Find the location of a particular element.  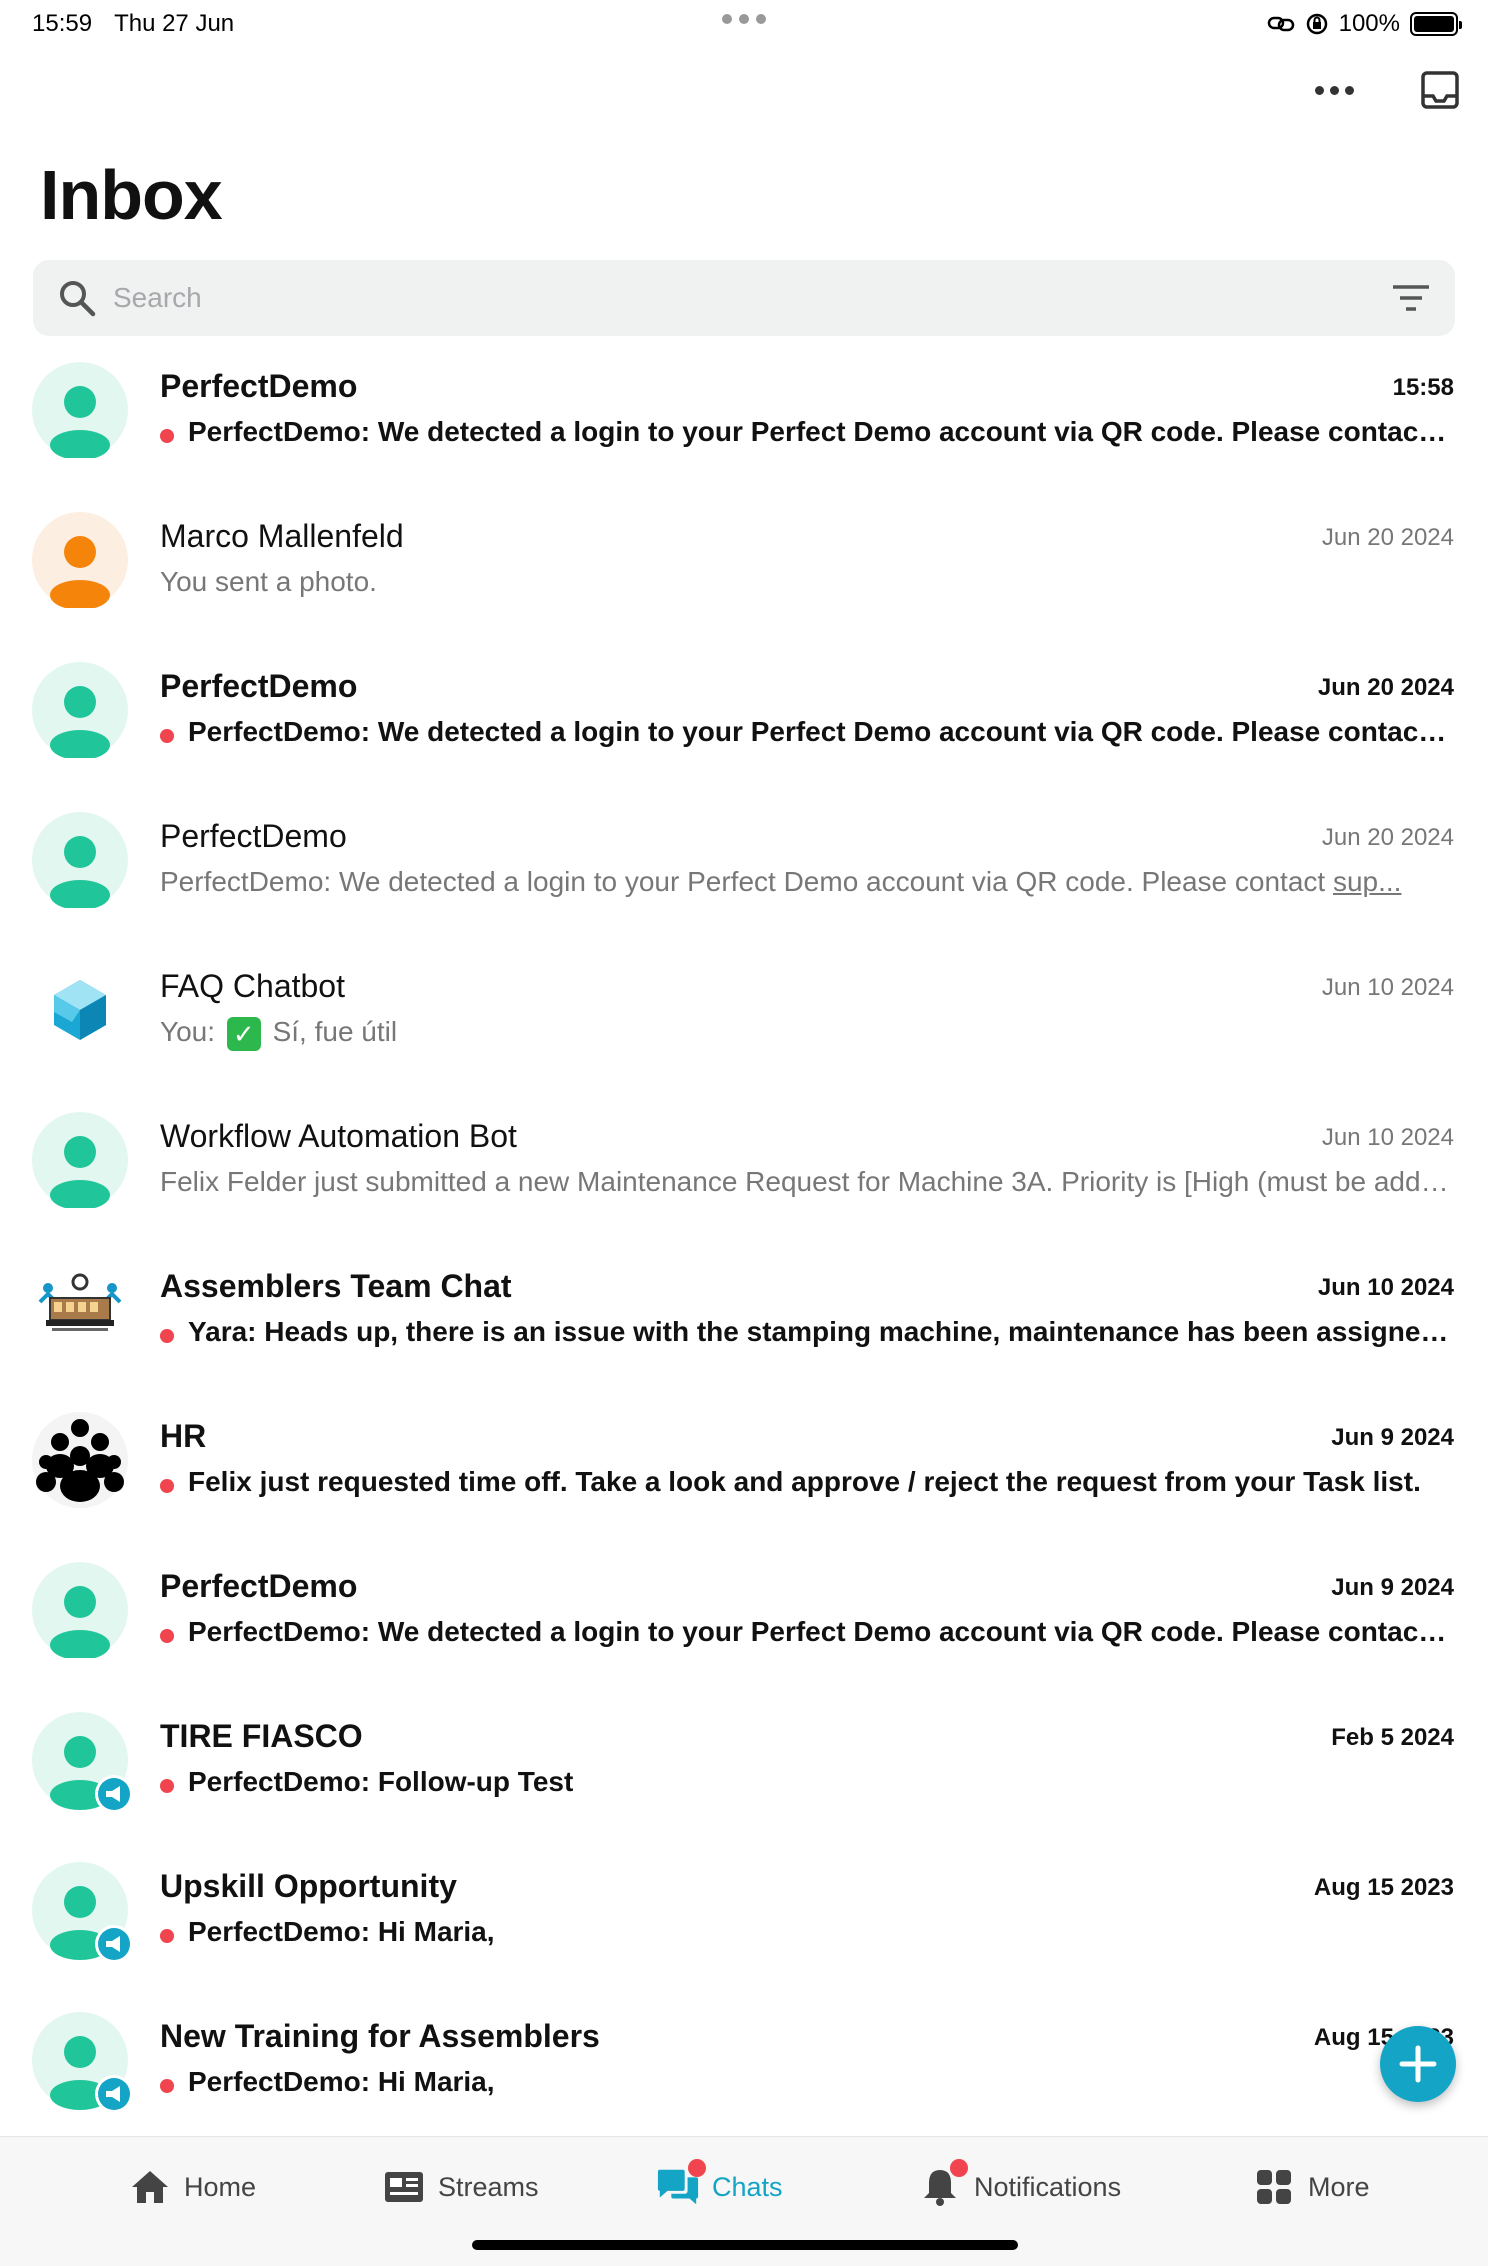

new-chat-button is located at coordinates (1418, 2064).